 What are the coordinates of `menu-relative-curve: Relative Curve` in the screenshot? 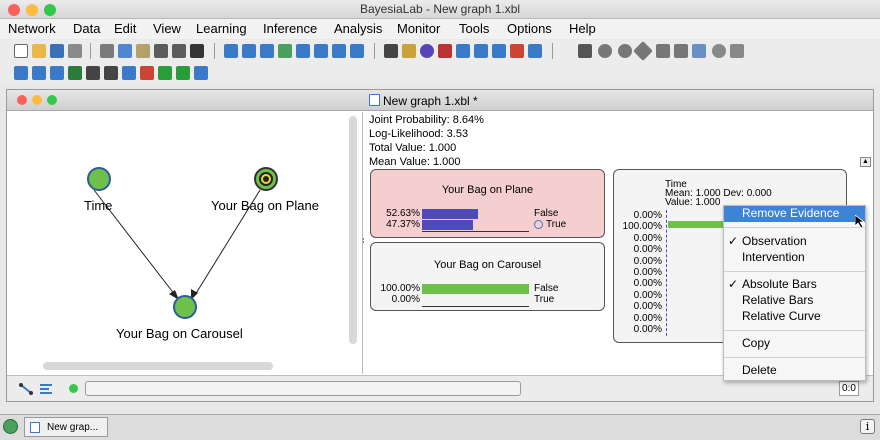 It's located at (794, 317).